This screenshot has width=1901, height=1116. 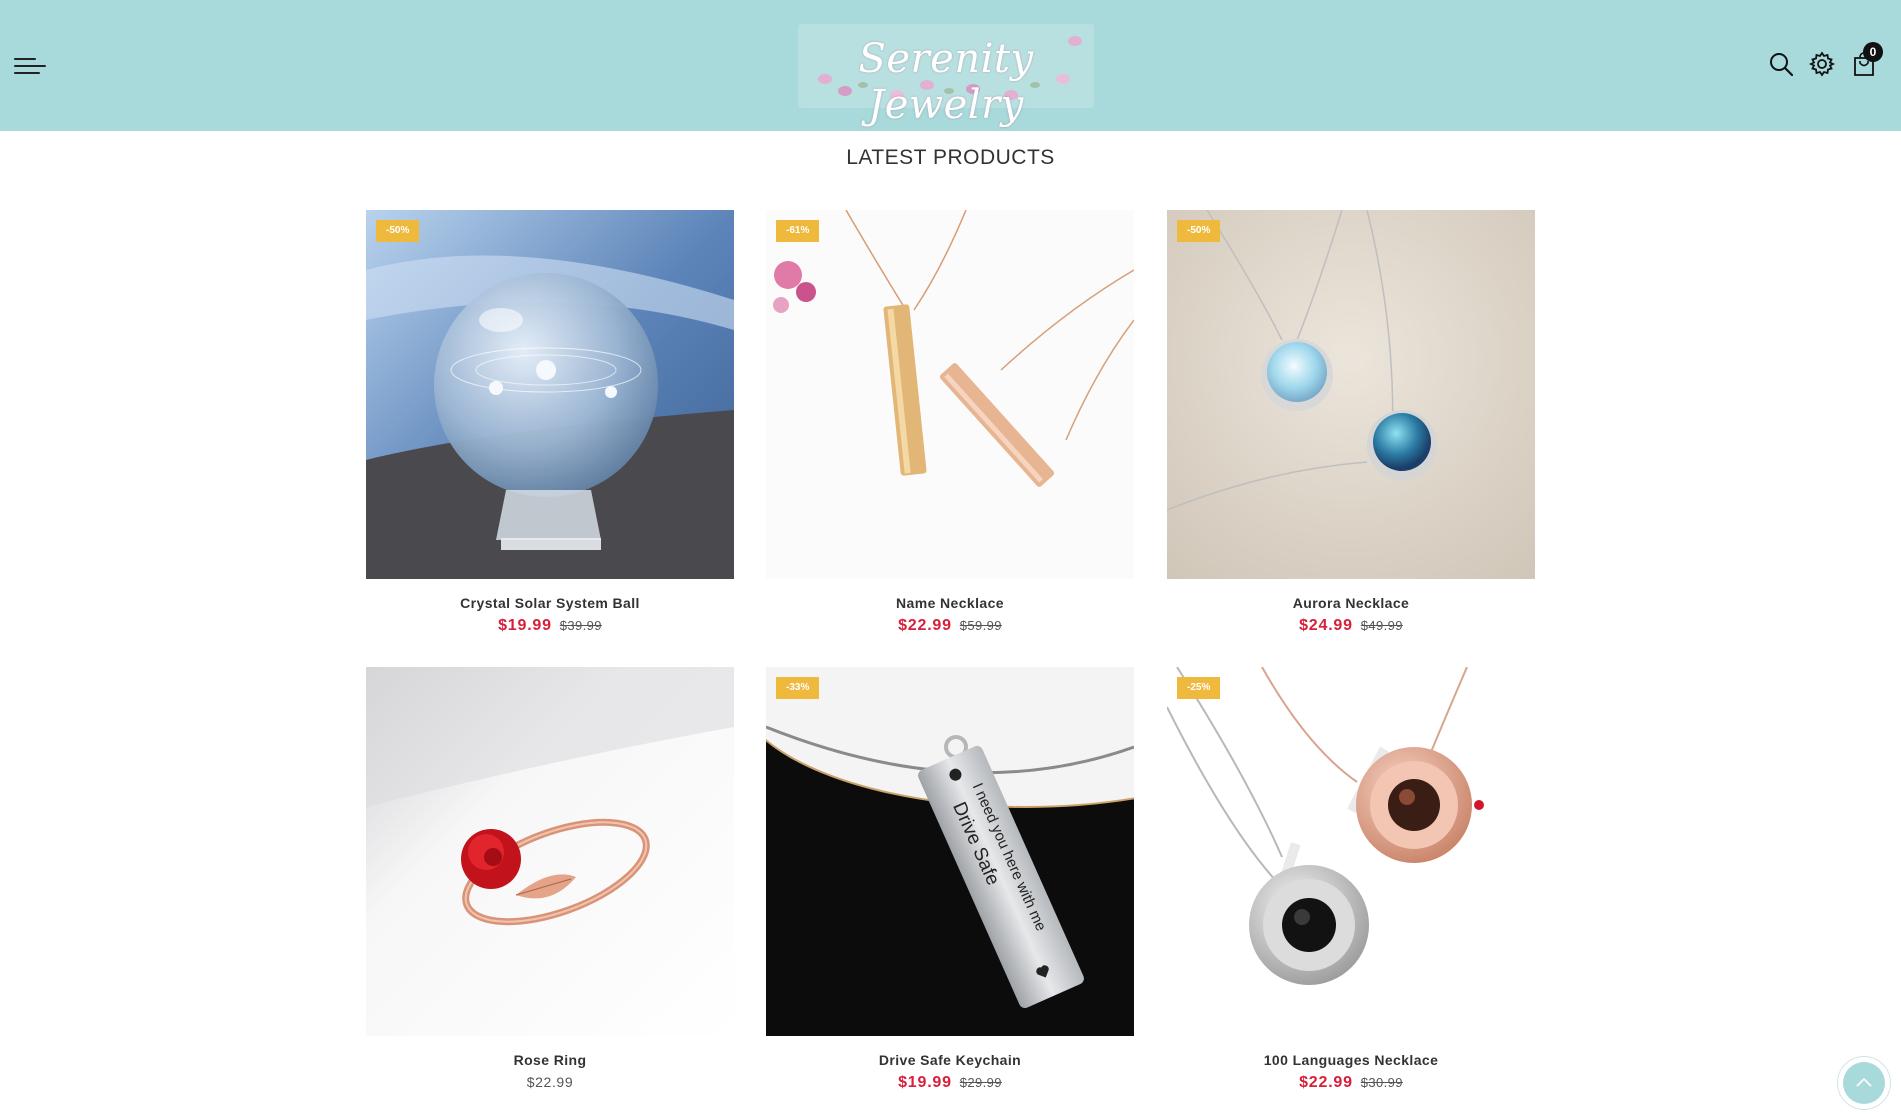 I want to click on product-image: Drive Safe I need you here with me -33%, so click(x=950, y=851).